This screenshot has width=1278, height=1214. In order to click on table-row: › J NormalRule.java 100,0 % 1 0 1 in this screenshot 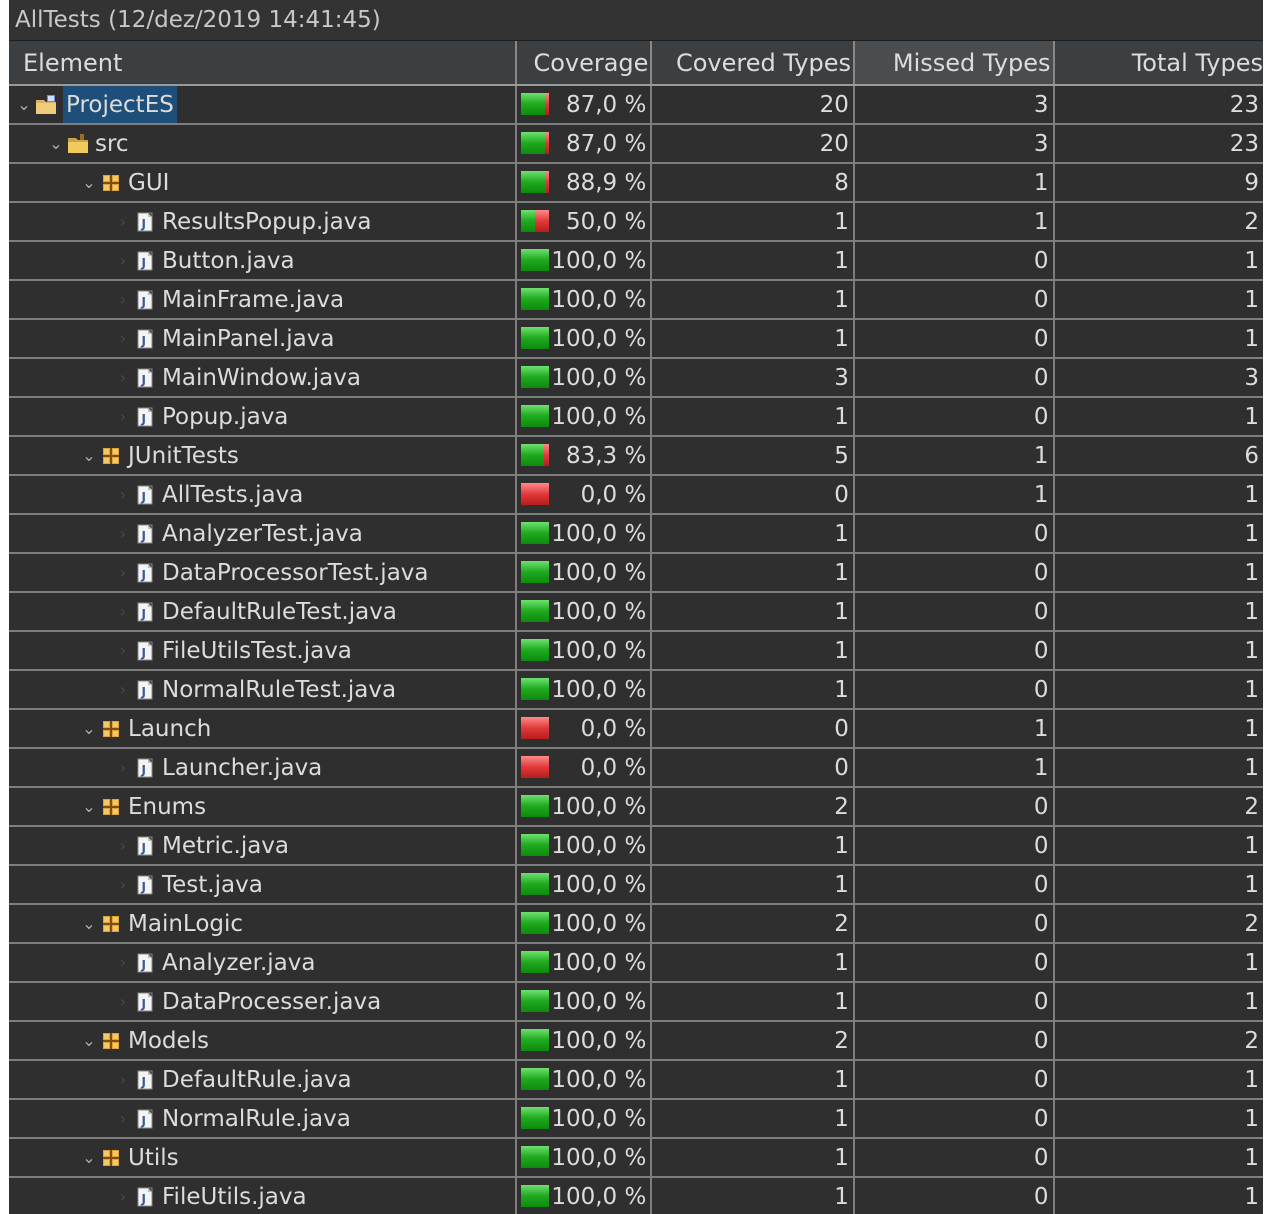, I will do `click(636, 1119)`.